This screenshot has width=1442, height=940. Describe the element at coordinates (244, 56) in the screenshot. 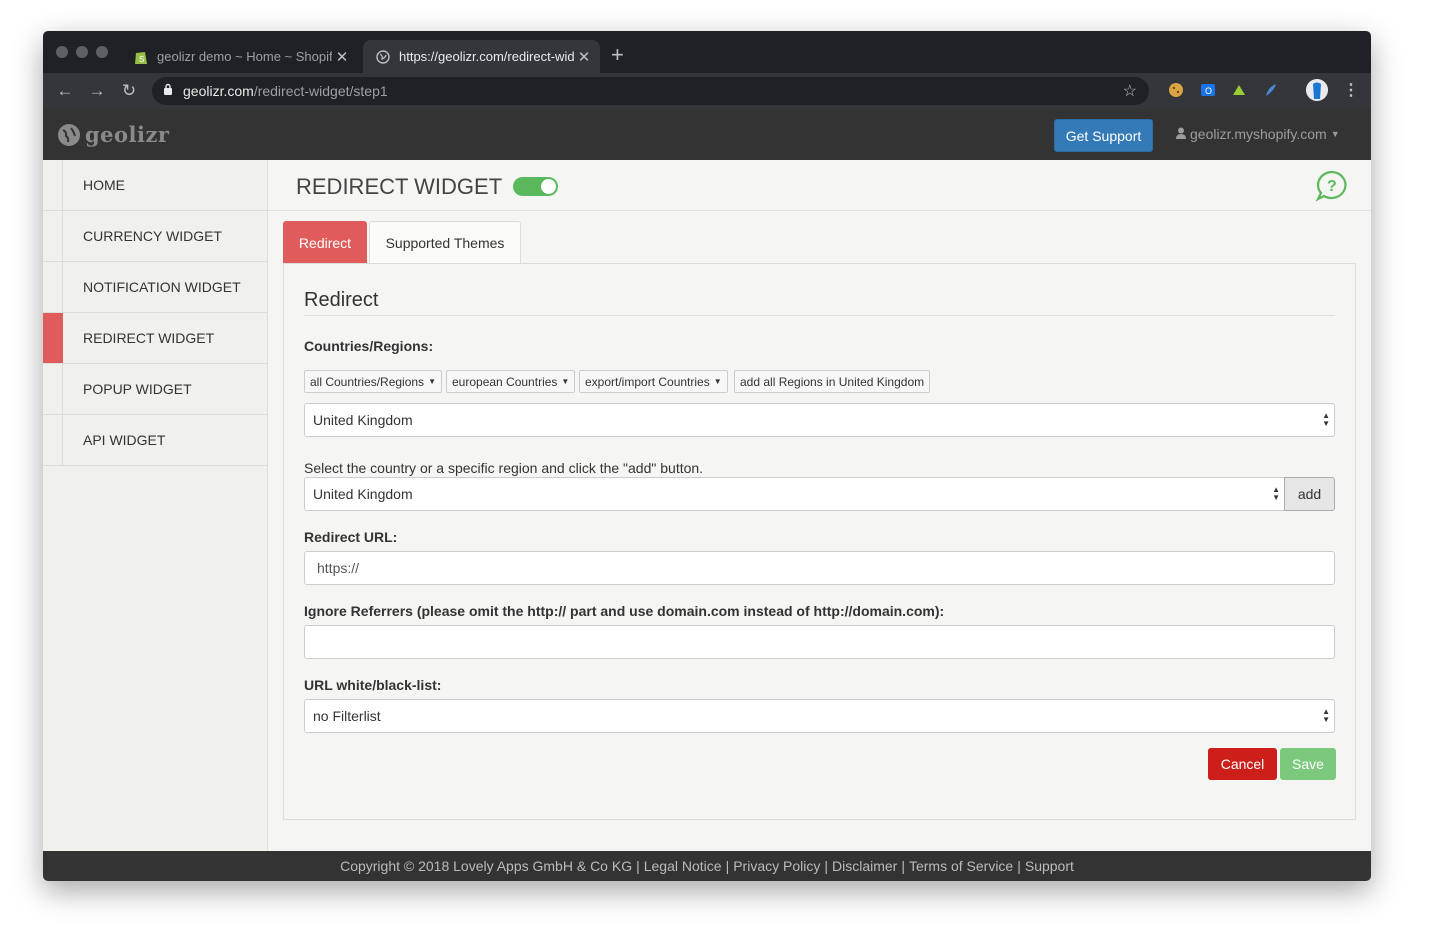

I see `tab-title: geolizr demo ~ Home ~ Shopify` at that location.